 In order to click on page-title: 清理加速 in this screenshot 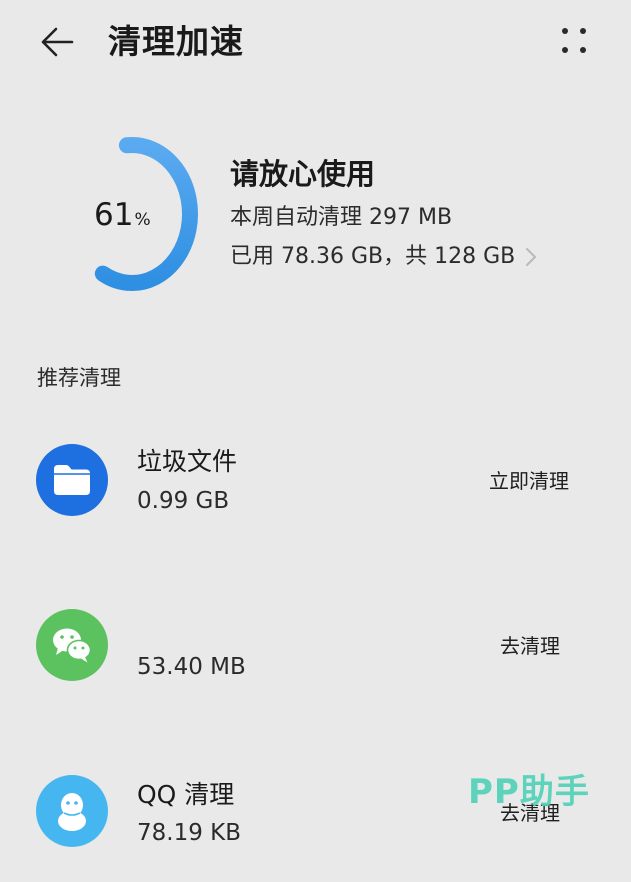, I will do `click(176, 41)`.